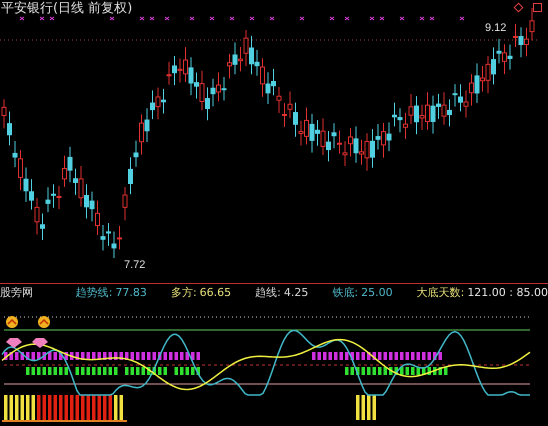  Describe the element at coordinates (495, 28) in the screenshot. I see `high-price-label: 9.12` at that location.